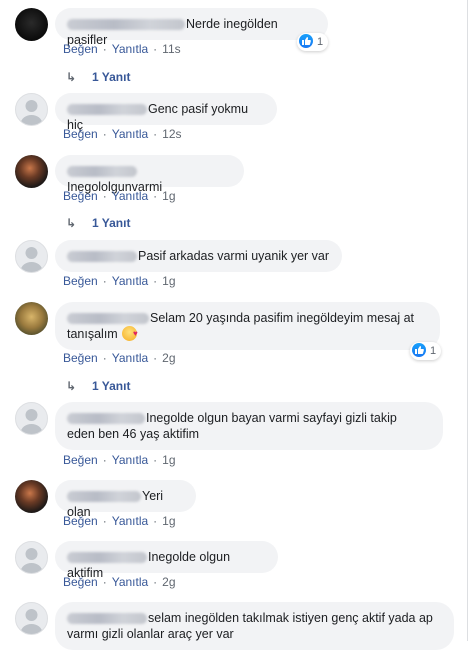  I want to click on comment-bubble: Genc pasif yokmu hiç, so click(166, 112).